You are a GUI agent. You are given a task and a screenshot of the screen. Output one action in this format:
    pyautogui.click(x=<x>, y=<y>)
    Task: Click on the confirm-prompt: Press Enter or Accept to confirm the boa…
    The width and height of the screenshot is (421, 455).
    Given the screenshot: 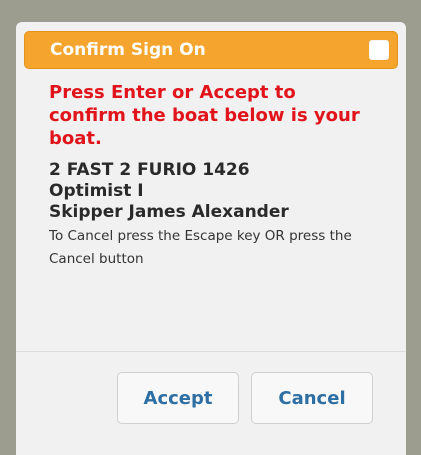 What is the action you would take?
    pyautogui.click(x=204, y=115)
    